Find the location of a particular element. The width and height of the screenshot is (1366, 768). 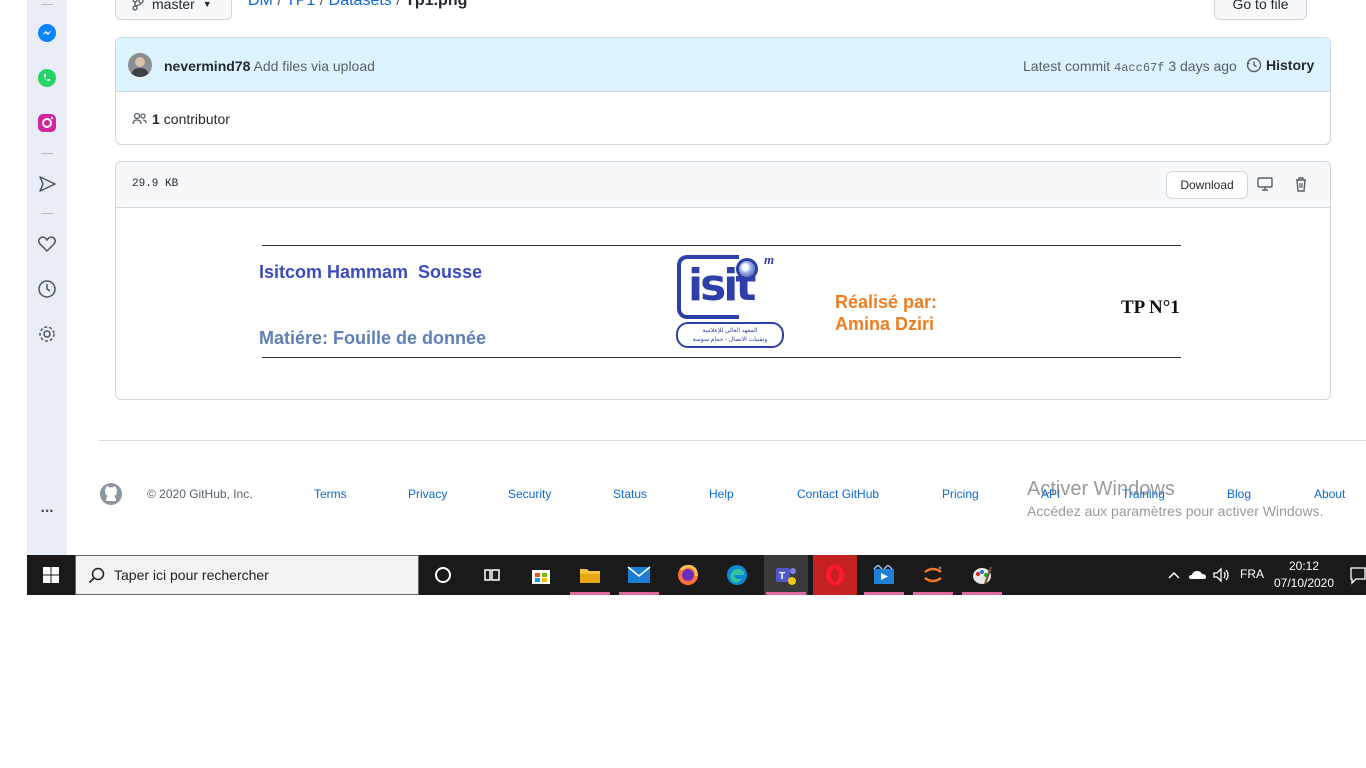

people-icon is located at coordinates (139, 118).